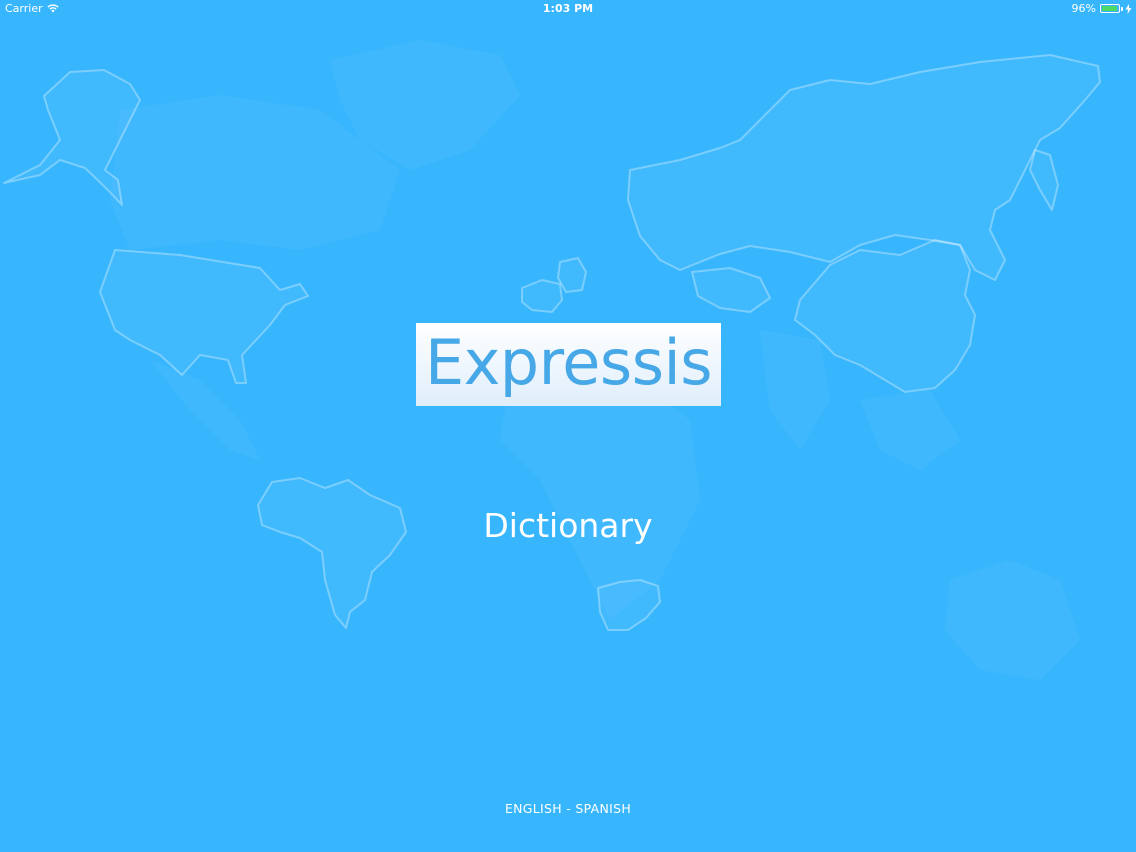  I want to click on battery-tip, so click(1122, 8).